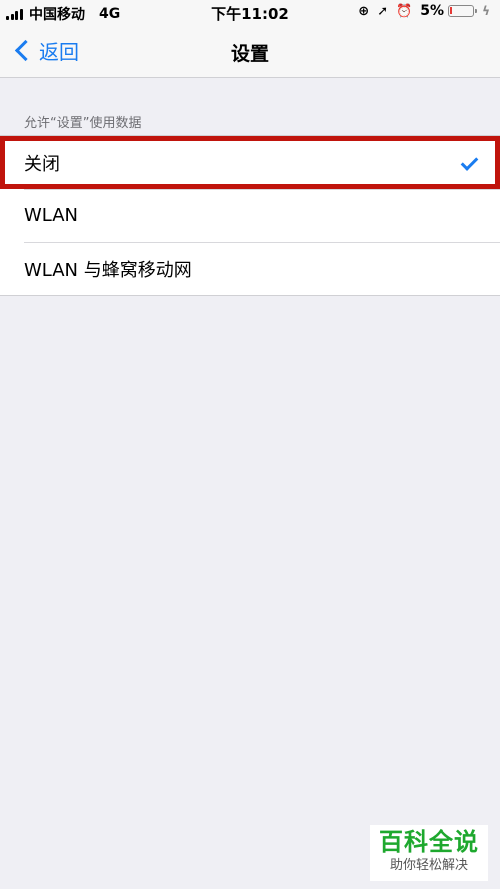 This screenshot has width=500, height=889. I want to click on battery-icon, so click(463, 11).